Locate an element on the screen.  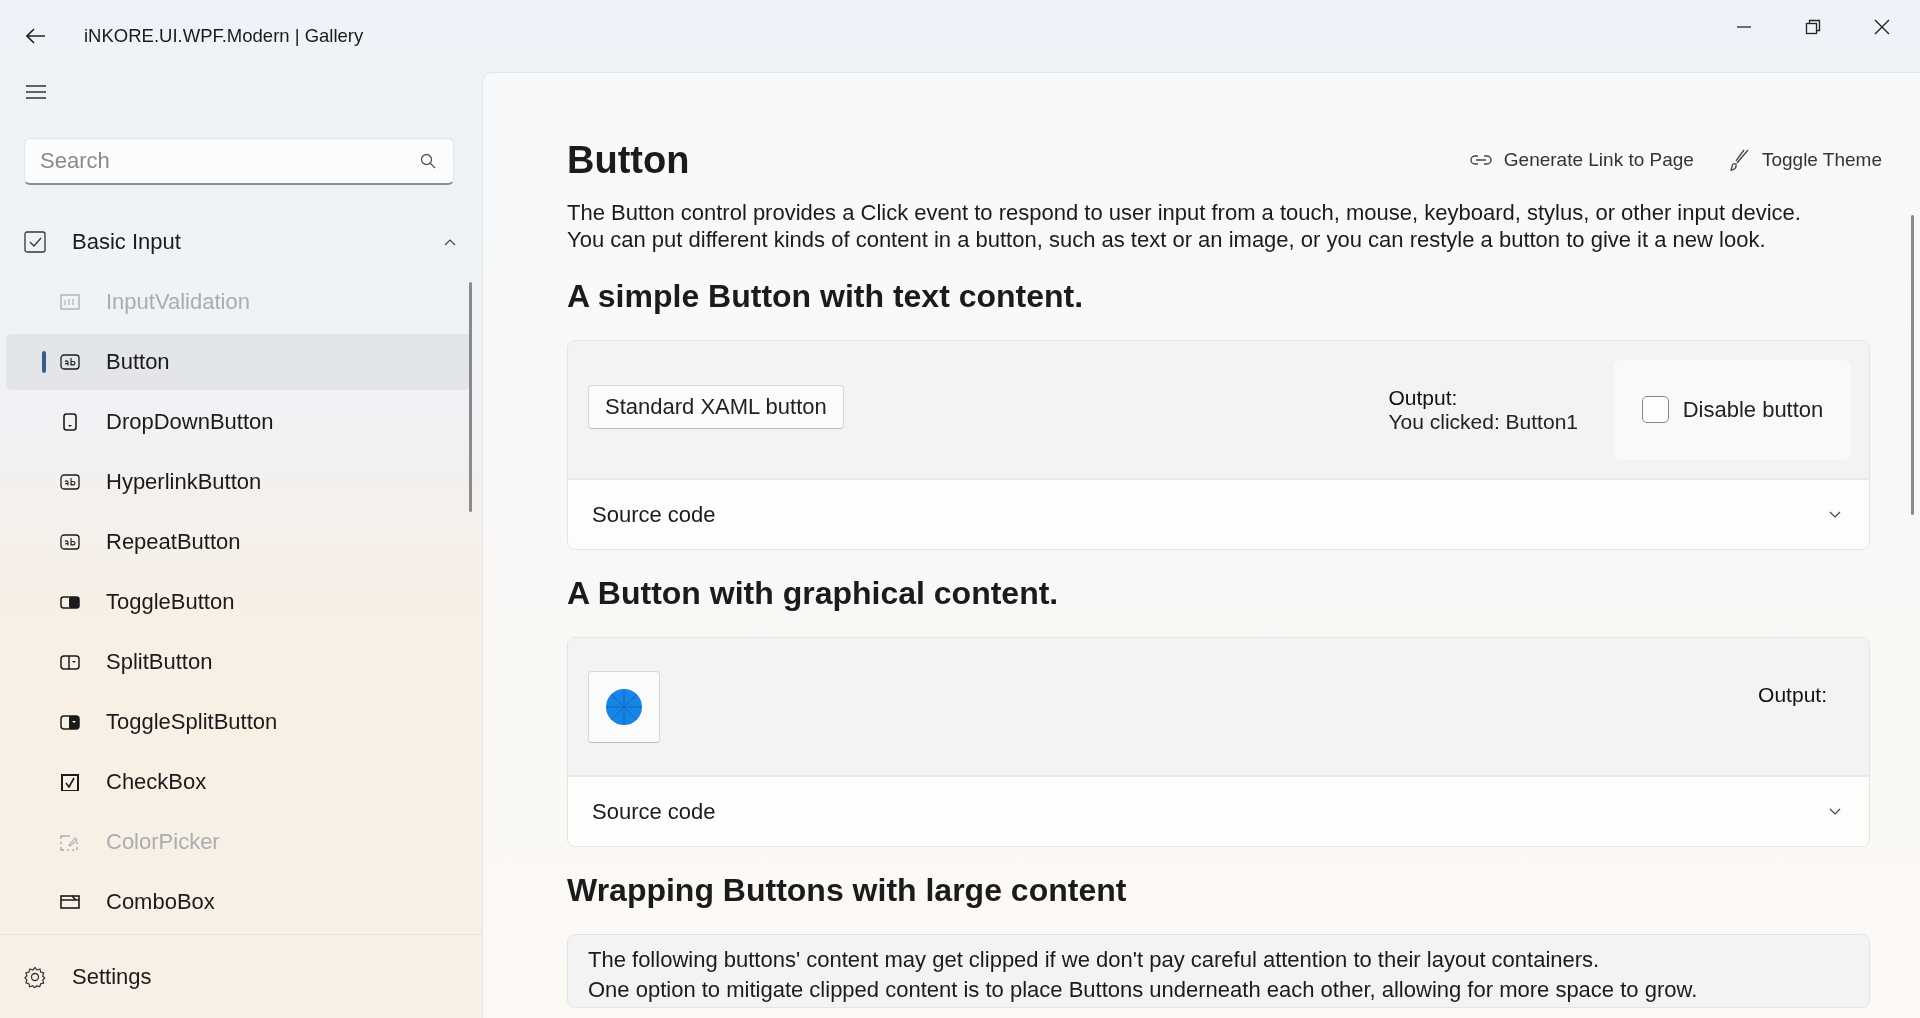
nav-item: DropDownButton is located at coordinates (239, 422).